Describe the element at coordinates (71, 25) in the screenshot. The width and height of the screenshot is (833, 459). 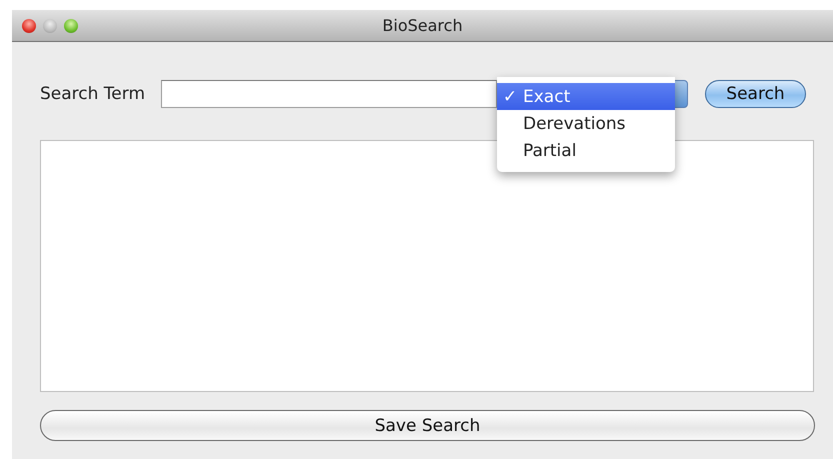
I see `zoom-icon` at that location.